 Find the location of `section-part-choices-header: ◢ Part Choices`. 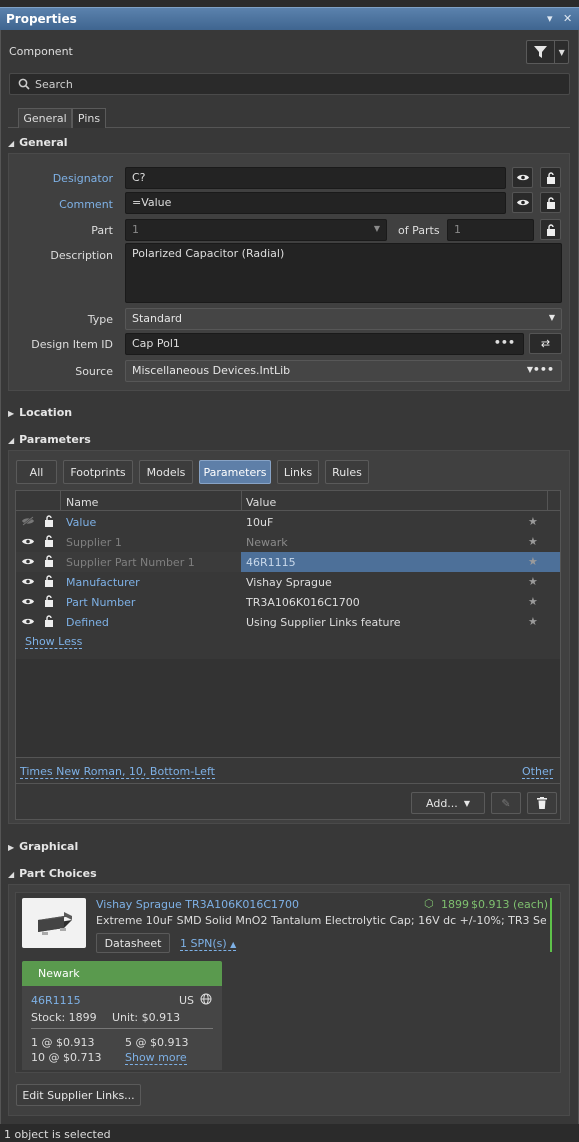

section-part-choices-header: ◢ Part Choices is located at coordinates (52, 873).